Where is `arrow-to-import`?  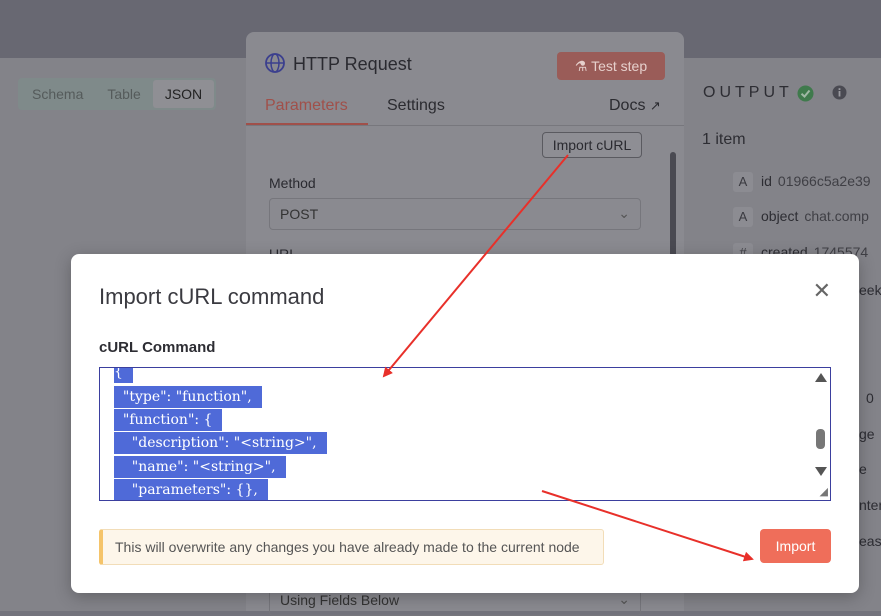
arrow-to-import is located at coordinates (647, 526).